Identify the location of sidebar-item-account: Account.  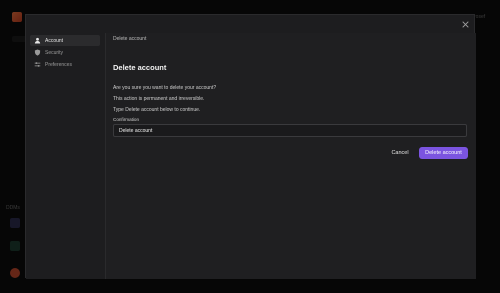
(65, 40).